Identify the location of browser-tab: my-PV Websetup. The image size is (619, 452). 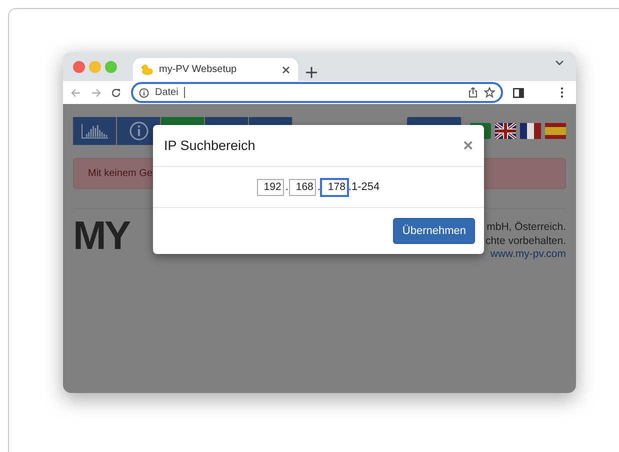
(215, 69).